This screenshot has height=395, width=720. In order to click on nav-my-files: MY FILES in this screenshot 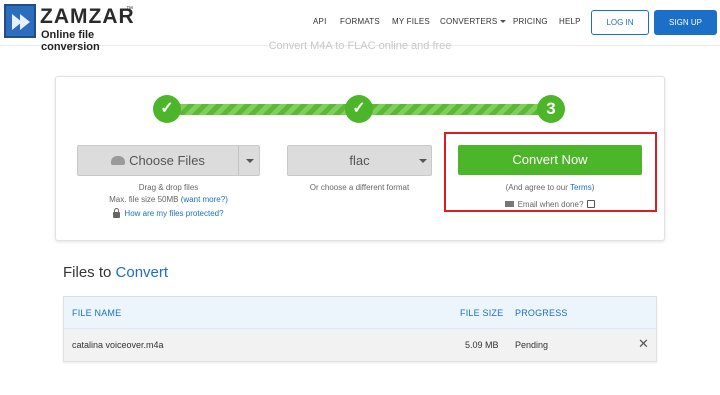, I will do `click(411, 21)`.